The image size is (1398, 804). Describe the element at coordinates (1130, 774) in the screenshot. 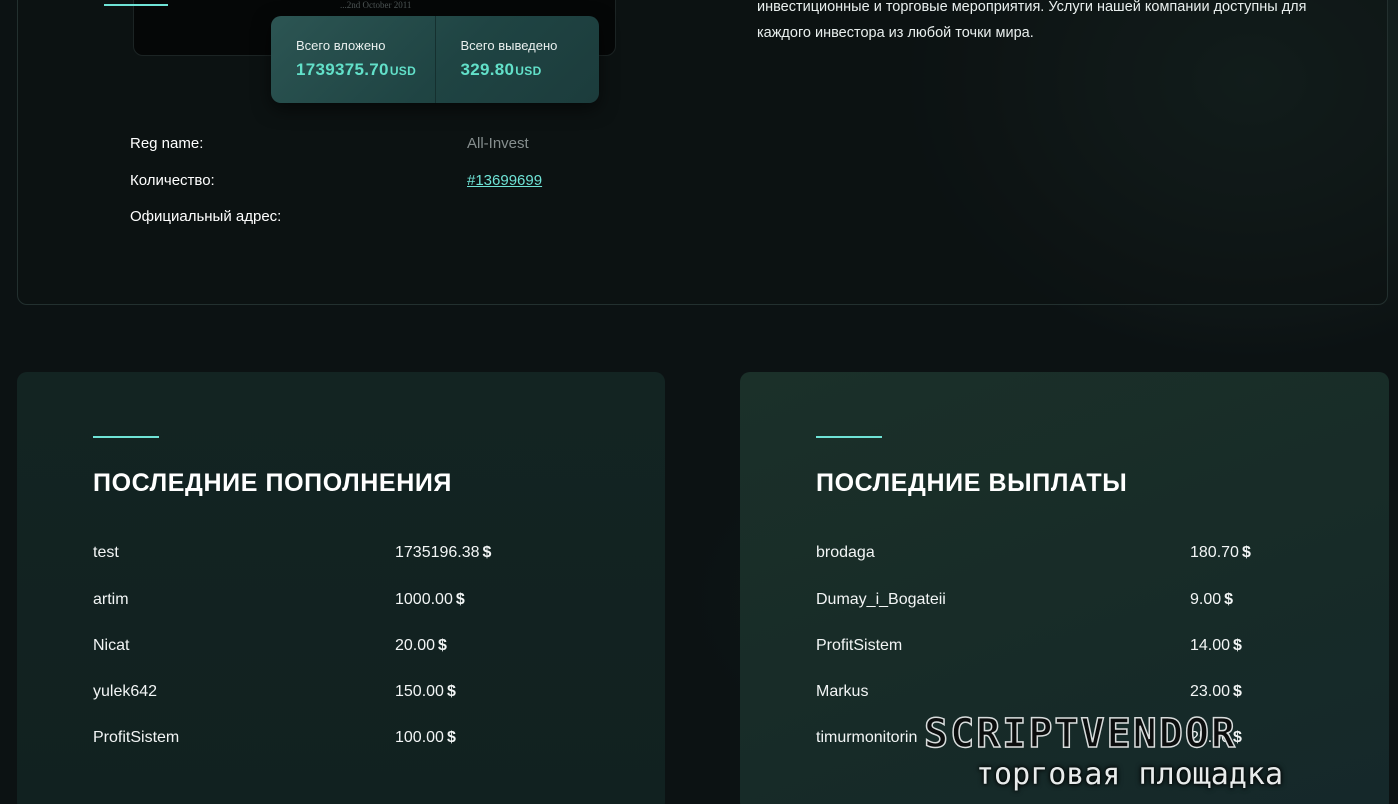

I see `watermark-tagline: торговая площадка` at that location.